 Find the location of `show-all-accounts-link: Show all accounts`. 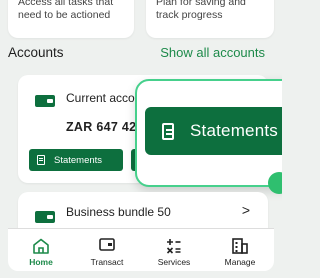

show-all-accounts-link: Show all accounts is located at coordinates (212, 52).